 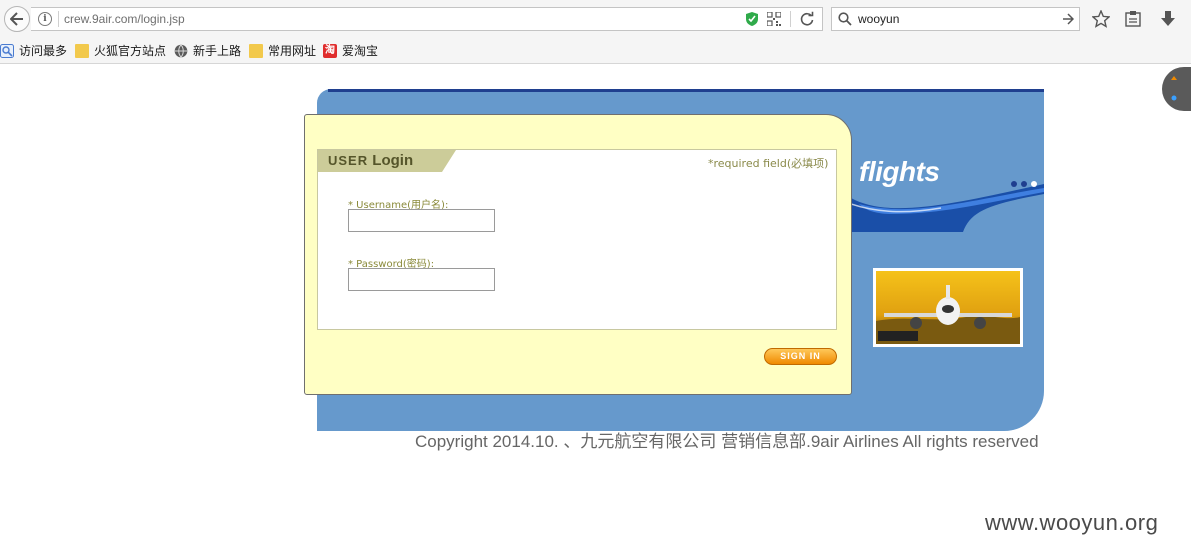 I want to click on frequent-icon, so click(x=7, y=51).